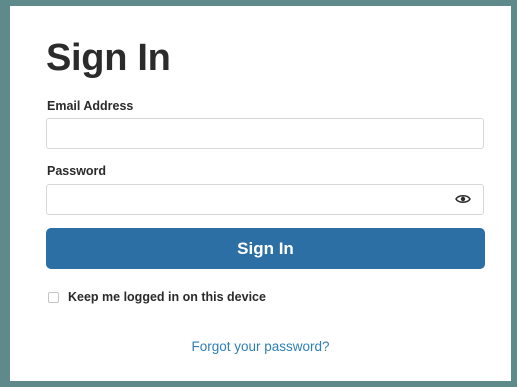  I want to click on email-input, so click(265, 133).